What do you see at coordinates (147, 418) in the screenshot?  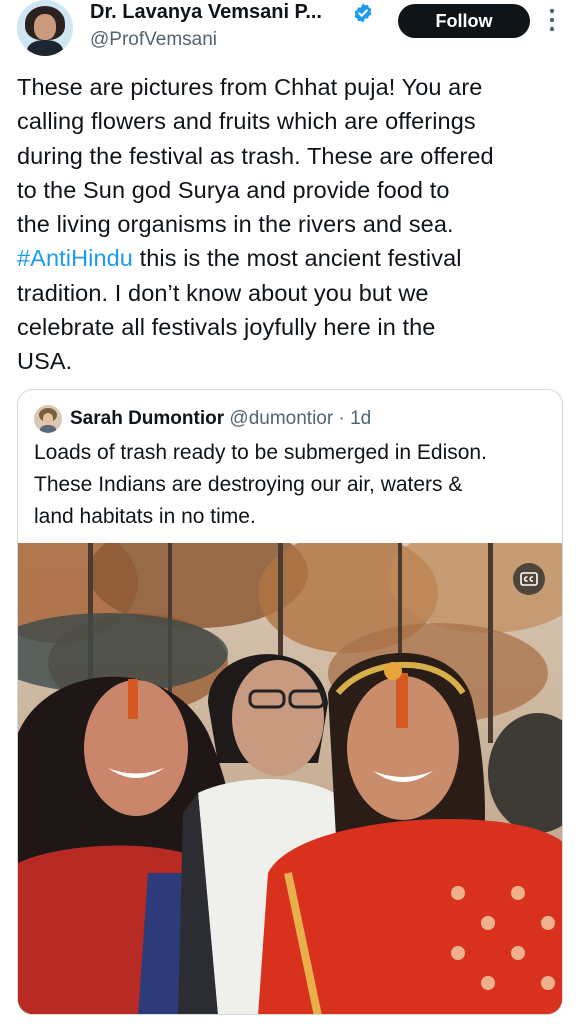 I see `quote-author-name: Sarah Dumontior` at bounding box center [147, 418].